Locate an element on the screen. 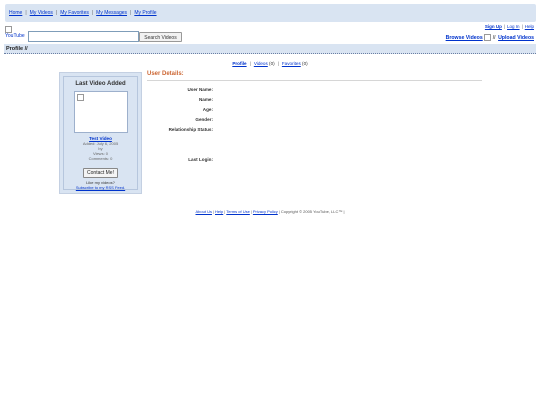 The height and width of the screenshot is (405, 540). tab-favorites-count: (0) is located at coordinates (304, 63).